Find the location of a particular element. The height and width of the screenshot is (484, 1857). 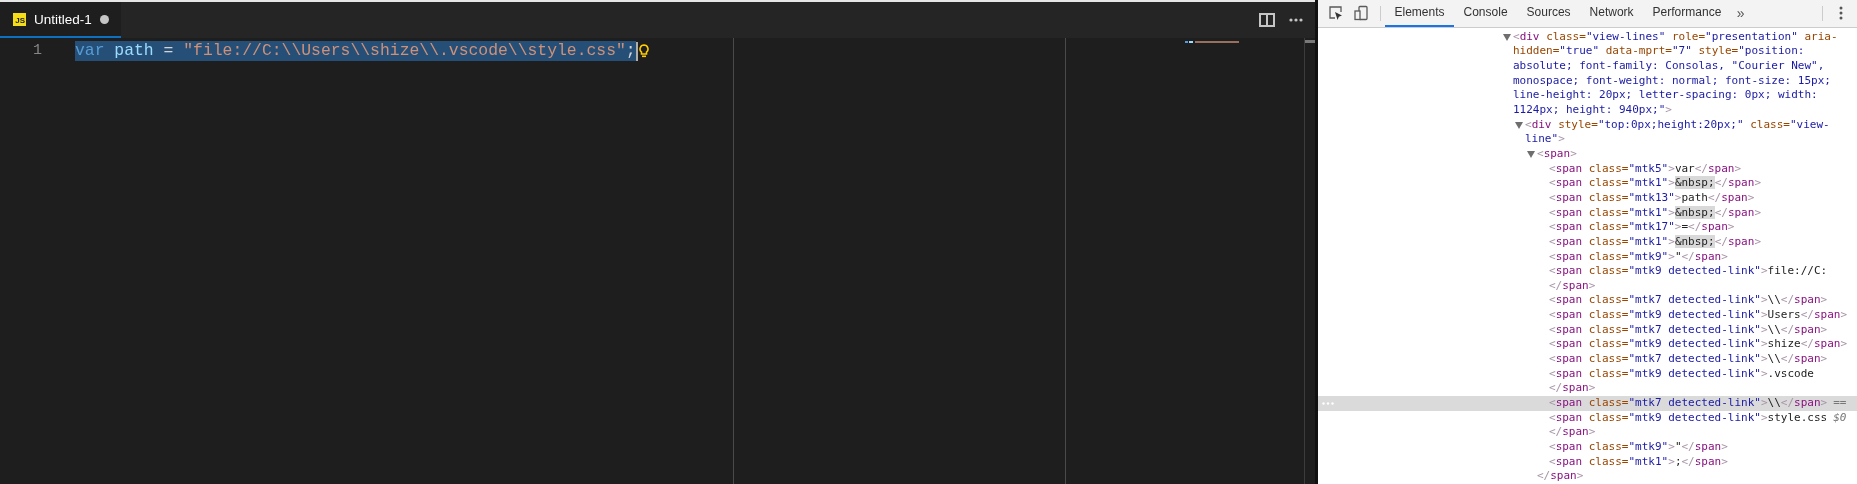

dom-tree-line: <span class="mtk17">=</span> is located at coordinates (1642, 227).